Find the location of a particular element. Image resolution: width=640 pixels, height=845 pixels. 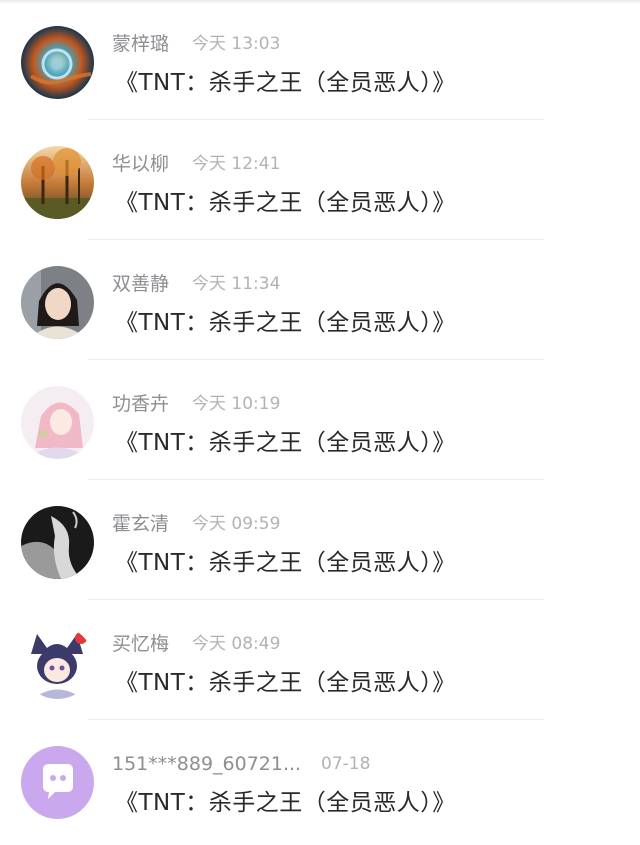

timestamp: 今天 09:59 is located at coordinates (236, 524).